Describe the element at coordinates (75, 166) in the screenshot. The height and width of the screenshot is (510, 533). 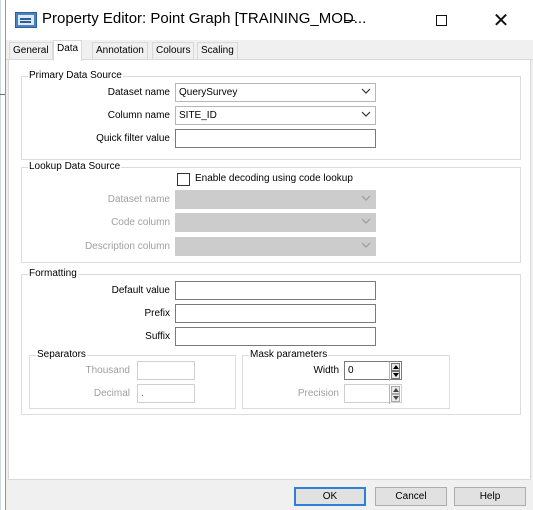
I see `lookup-data-source-title: Lookup Data Source` at that location.